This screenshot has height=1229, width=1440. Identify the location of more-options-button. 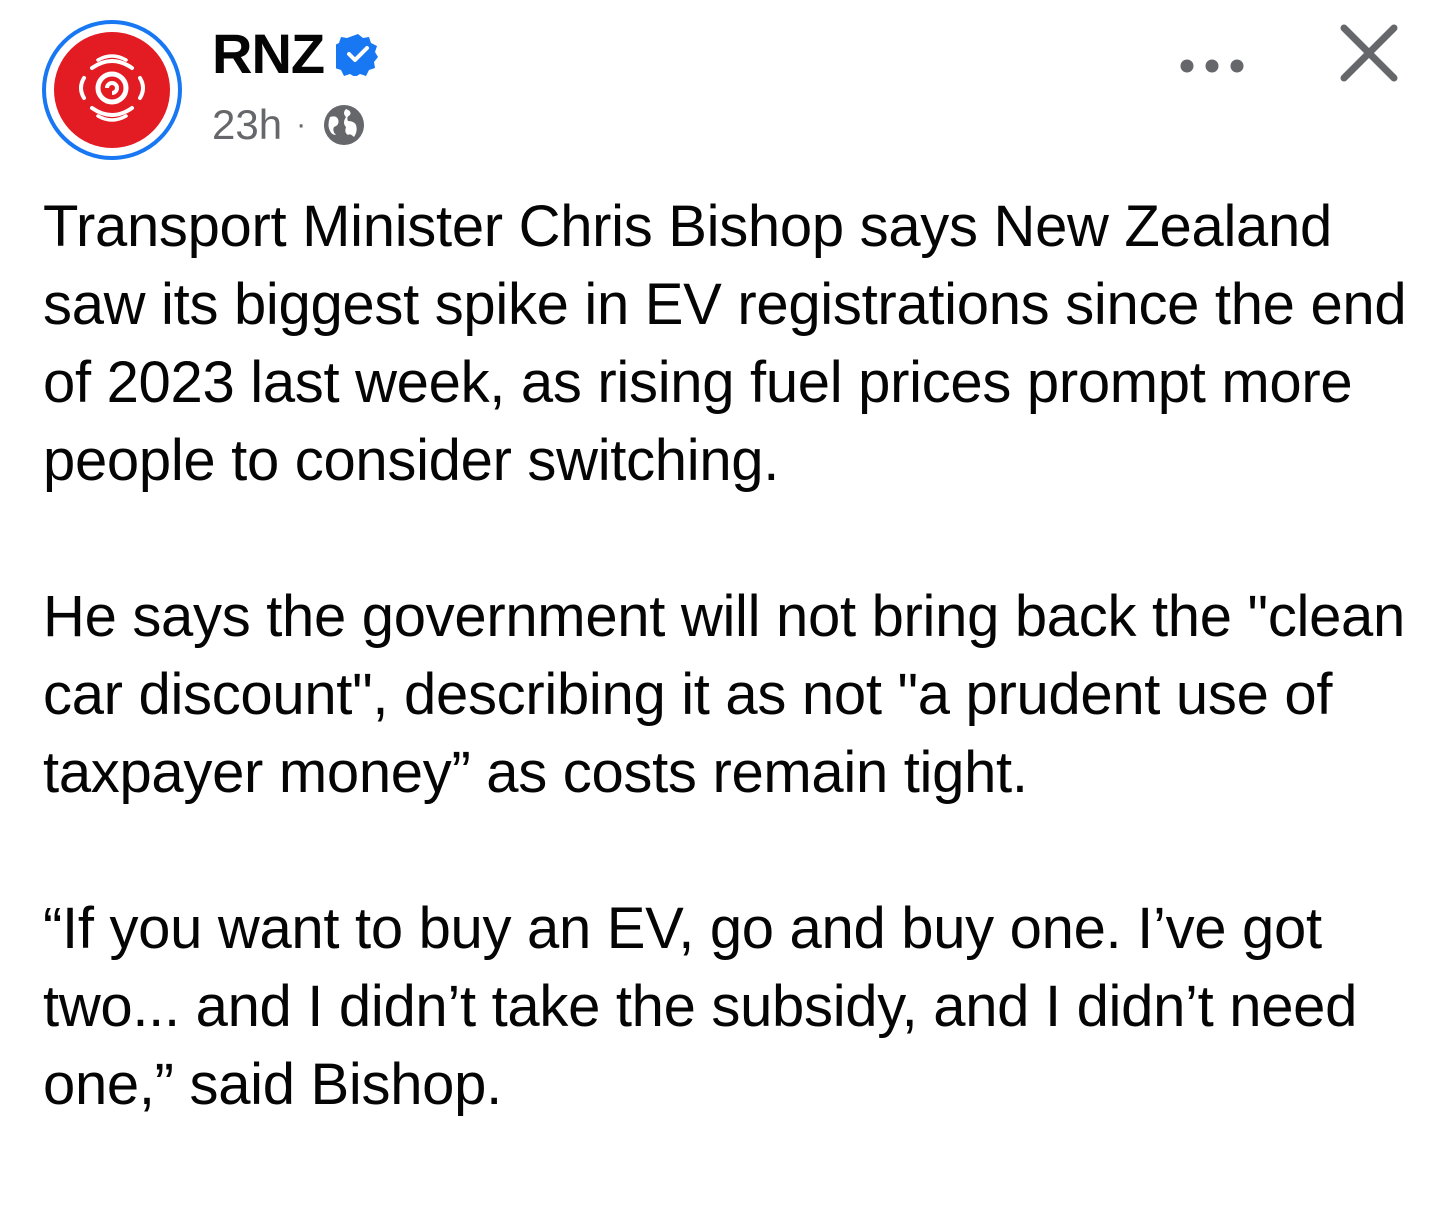
(1212, 66).